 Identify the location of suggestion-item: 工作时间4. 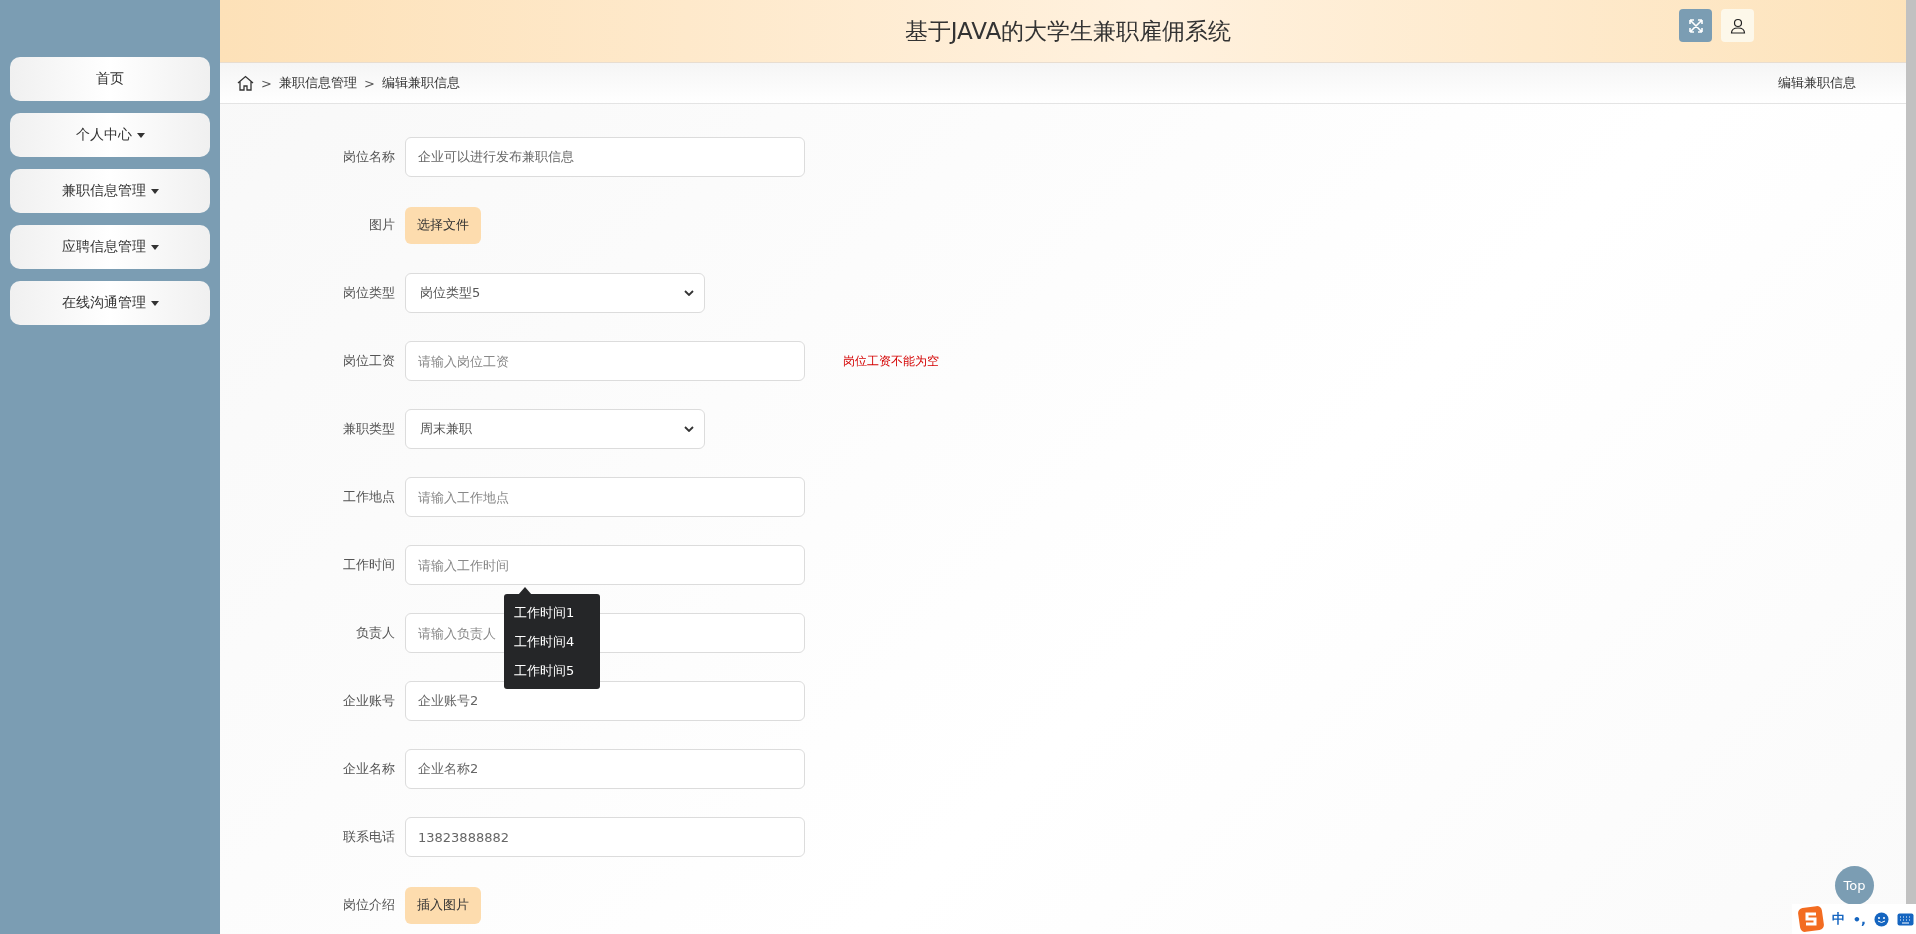
(552, 641).